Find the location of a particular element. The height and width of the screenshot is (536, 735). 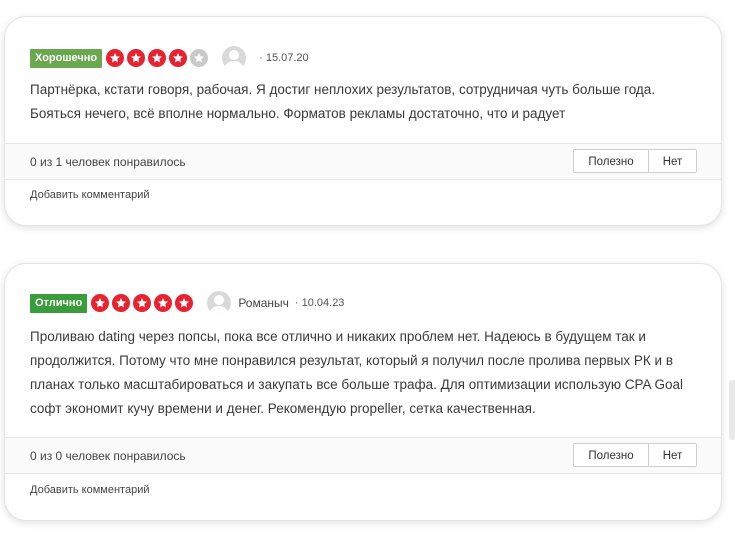

vote-row: 0 из 0 человек понравилось Полезно Нет is located at coordinates (363, 455).